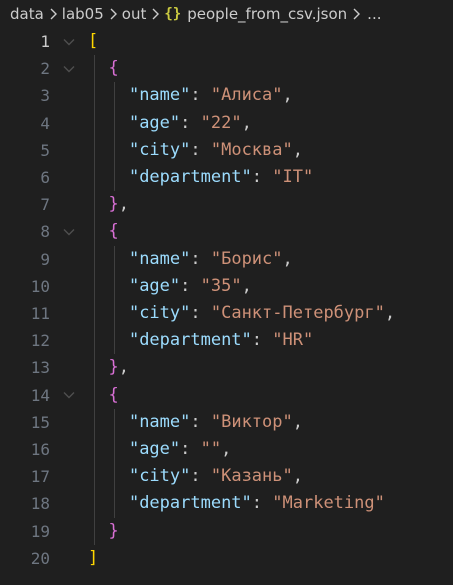 Image resolution: width=453 pixels, height=585 pixels. Describe the element at coordinates (293, 340) in the screenshot. I see `code-token: "HR"` at that location.